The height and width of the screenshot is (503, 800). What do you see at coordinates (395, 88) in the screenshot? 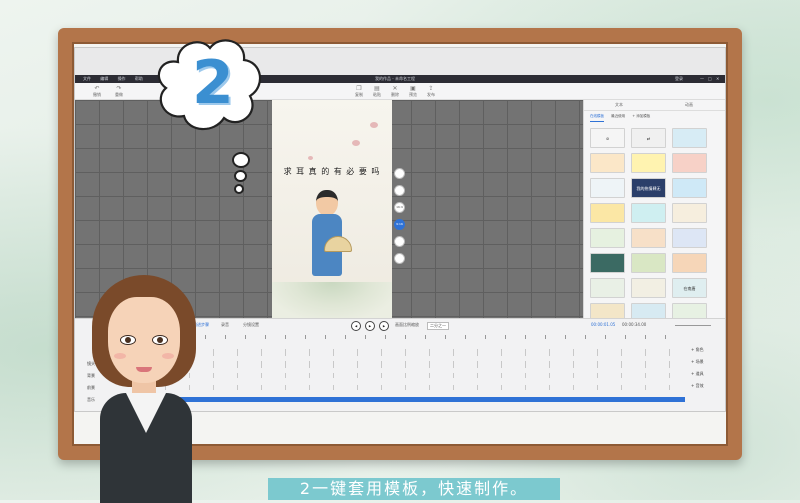
I see `delete-icon: ✕` at bounding box center [395, 88].